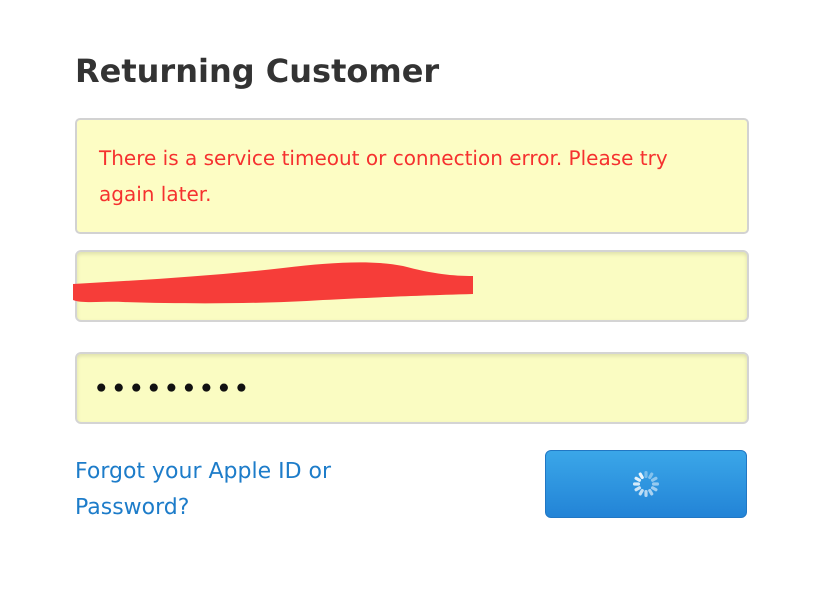 This screenshot has height=602, width=830. I want to click on sign-in-button, so click(646, 484).